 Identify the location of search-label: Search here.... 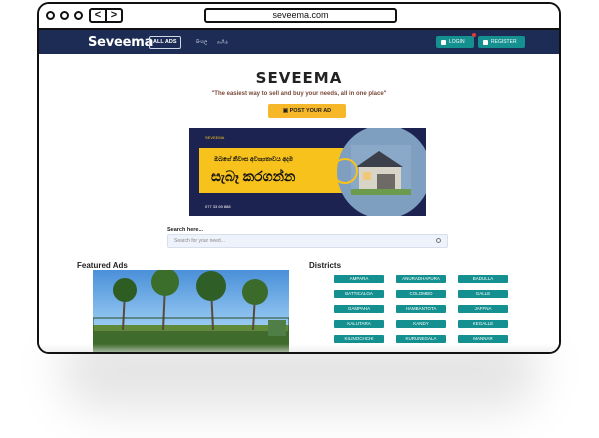
(185, 230).